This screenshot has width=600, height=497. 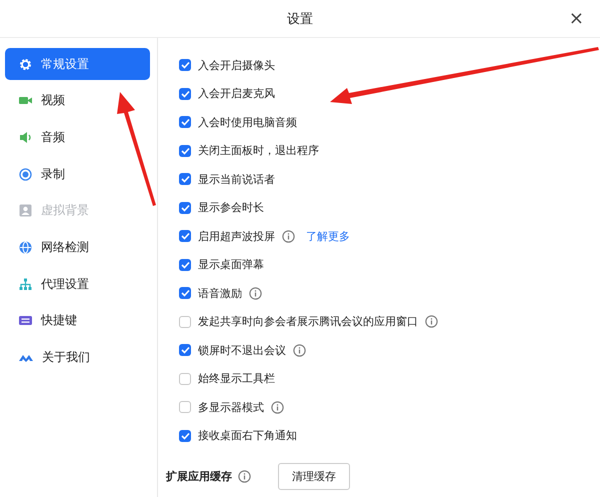 What do you see at coordinates (199, 476) in the screenshot?
I see `cache-label: 扩展应用缓存` at bounding box center [199, 476].